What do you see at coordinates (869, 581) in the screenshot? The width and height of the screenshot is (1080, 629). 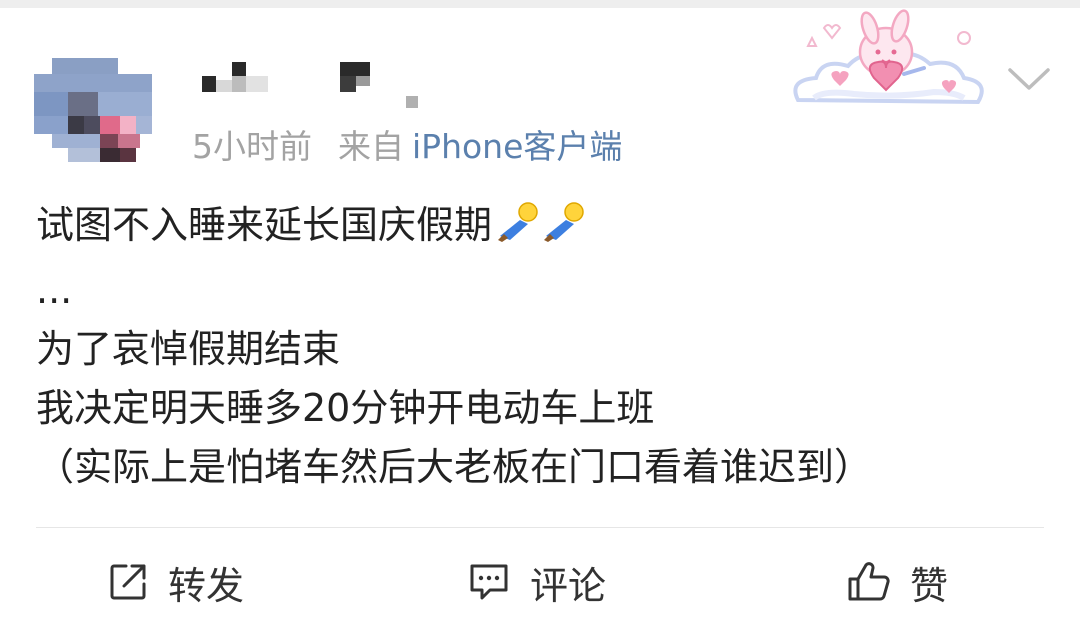 I see `thumbs-up-icon` at bounding box center [869, 581].